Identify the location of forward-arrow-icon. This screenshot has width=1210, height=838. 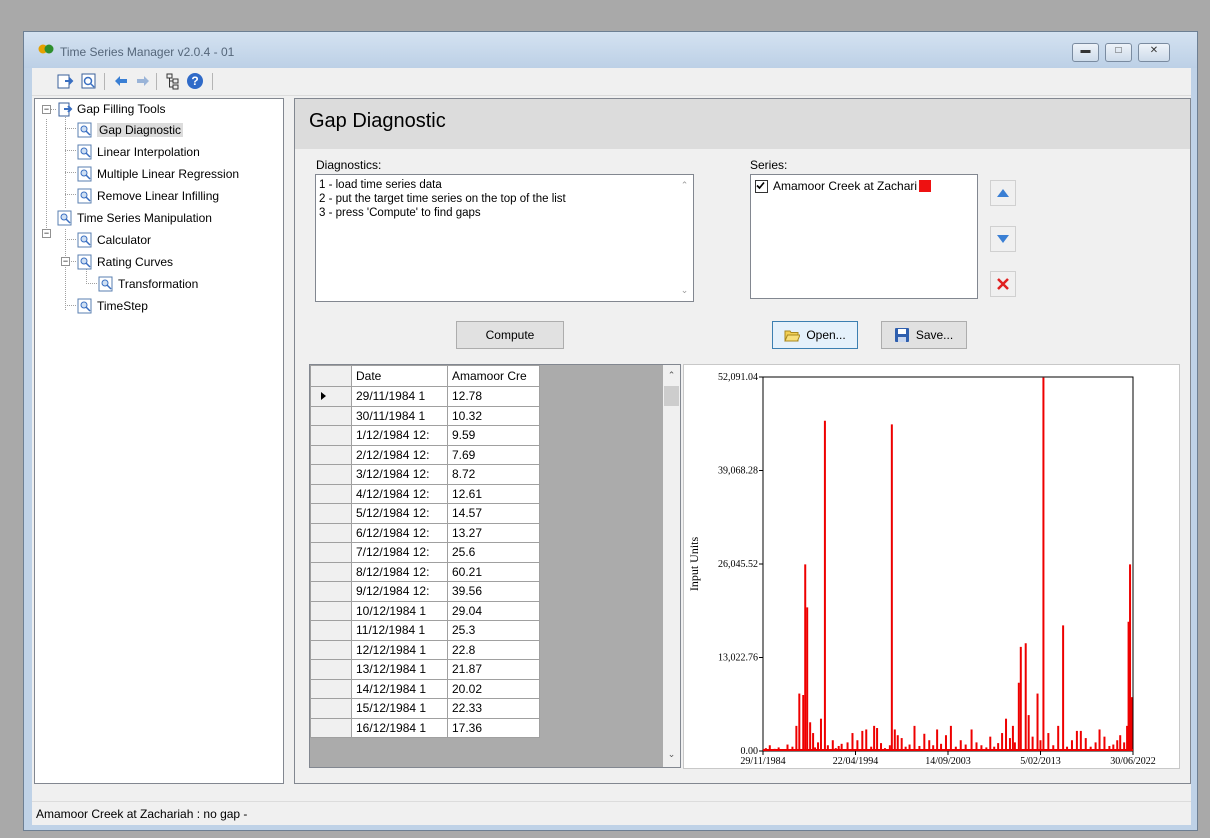
(143, 81).